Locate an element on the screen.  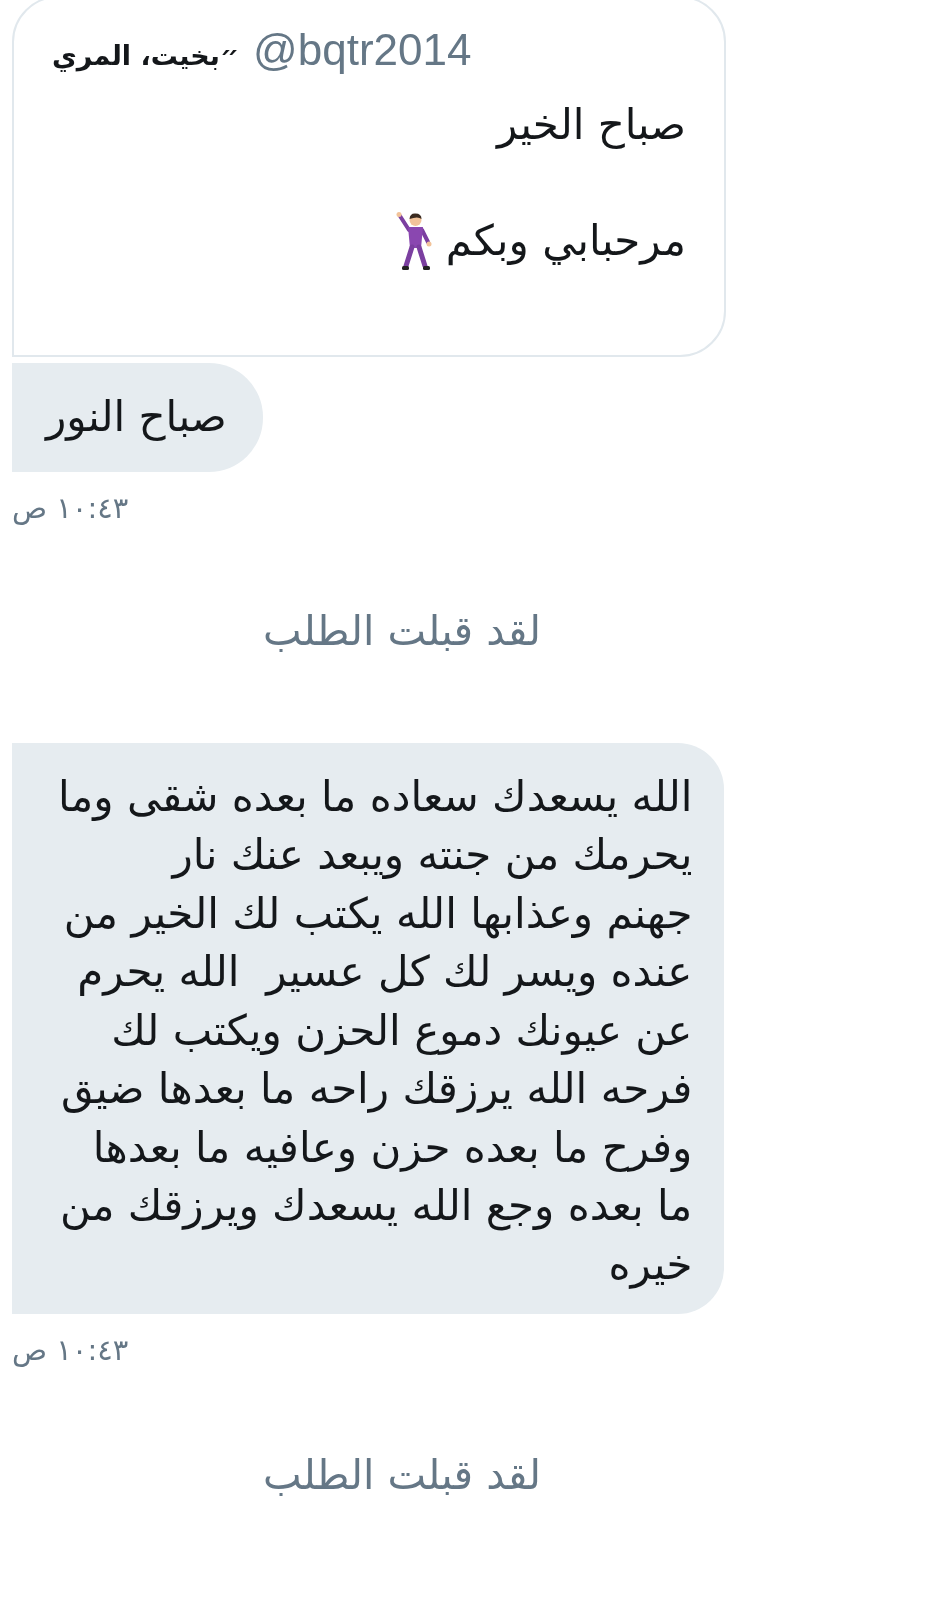
message-bubble: صباح النور is located at coordinates (137, 417).